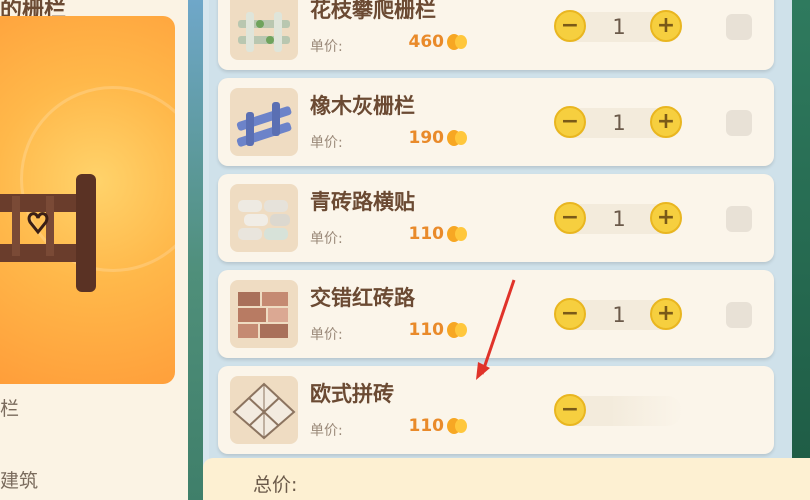  I want to click on list-item: 橡木灰栅栏 单价: 190 − 1 +, so click(496, 122).